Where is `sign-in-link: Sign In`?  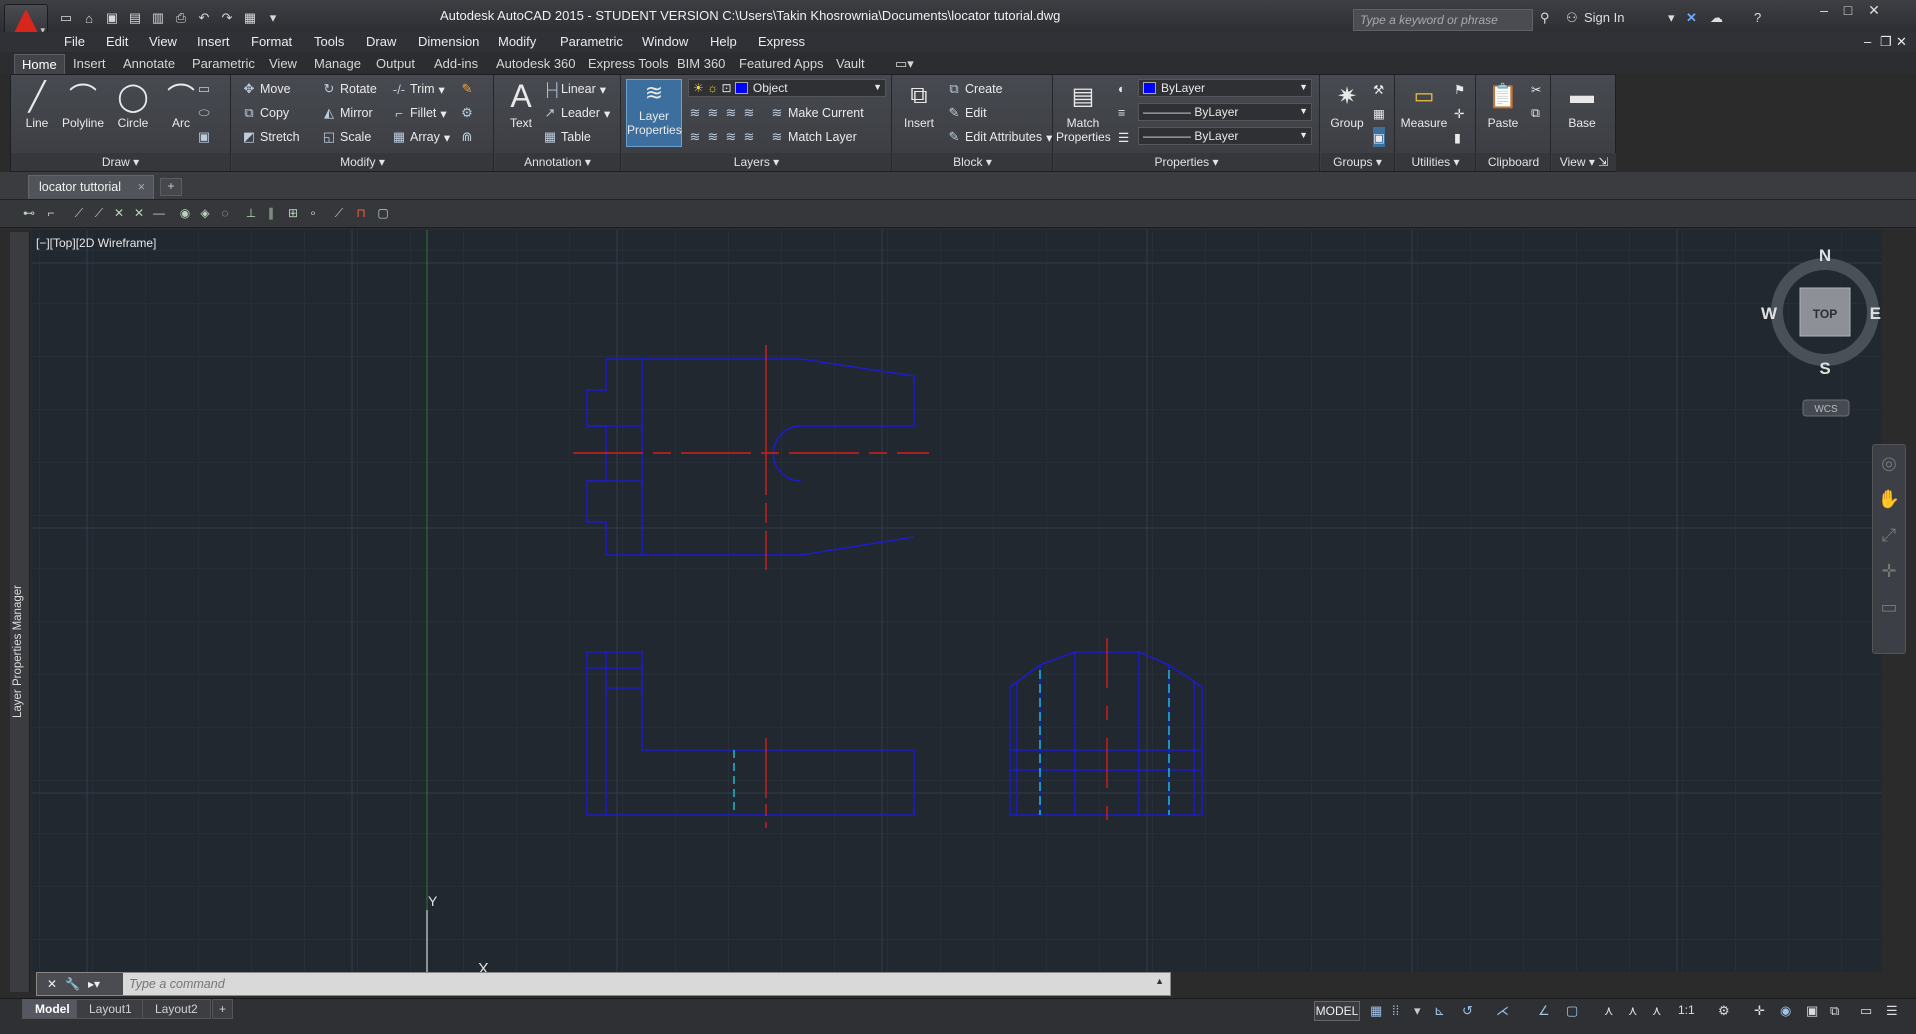 sign-in-link: Sign In is located at coordinates (1604, 17).